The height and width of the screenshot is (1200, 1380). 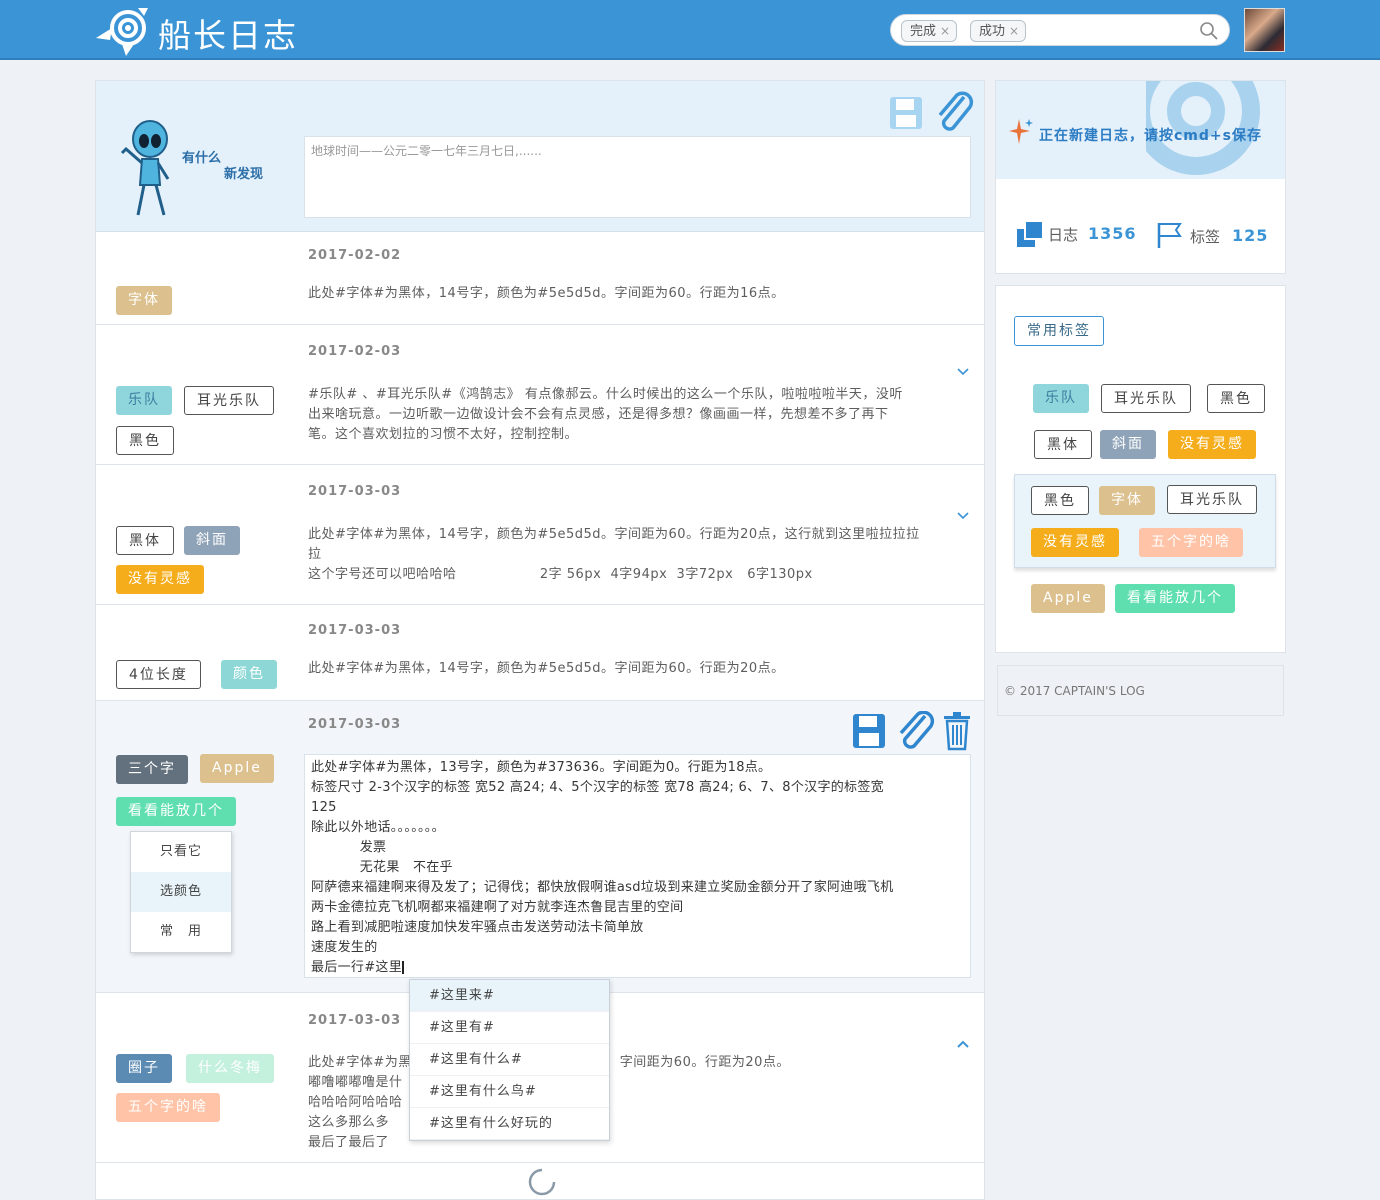 What do you see at coordinates (403, 967) in the screenshot?
I see `text-cursor` at bounding box center [403, 967].